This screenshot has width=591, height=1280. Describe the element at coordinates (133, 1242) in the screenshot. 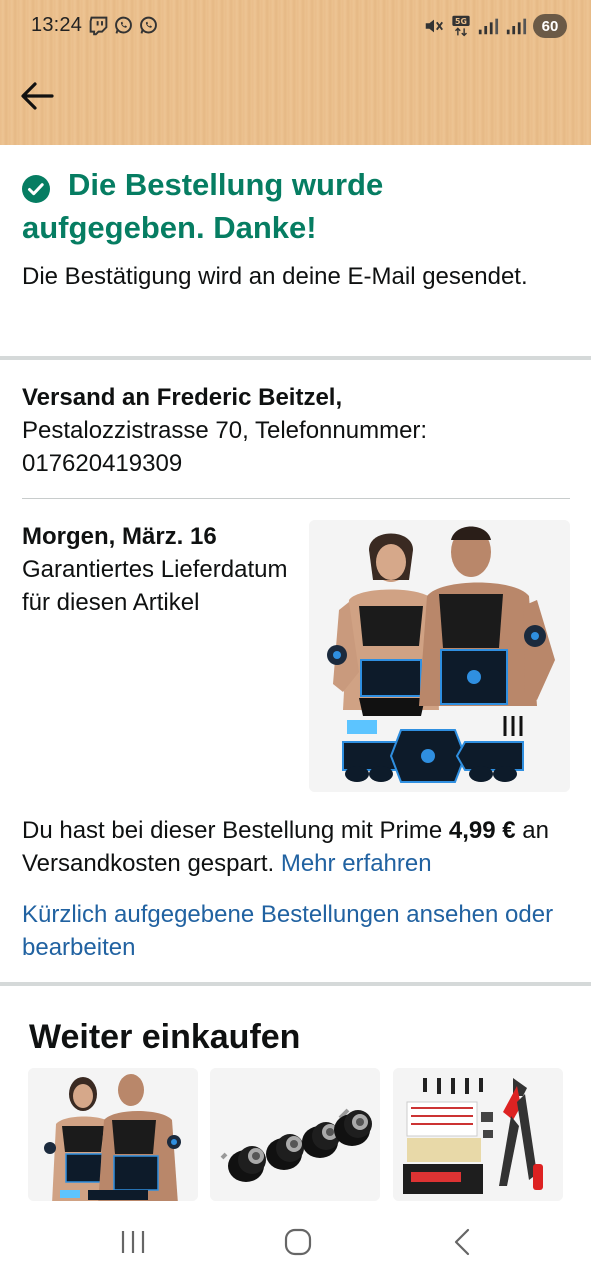

I see `recent-apps-icon` at that location.